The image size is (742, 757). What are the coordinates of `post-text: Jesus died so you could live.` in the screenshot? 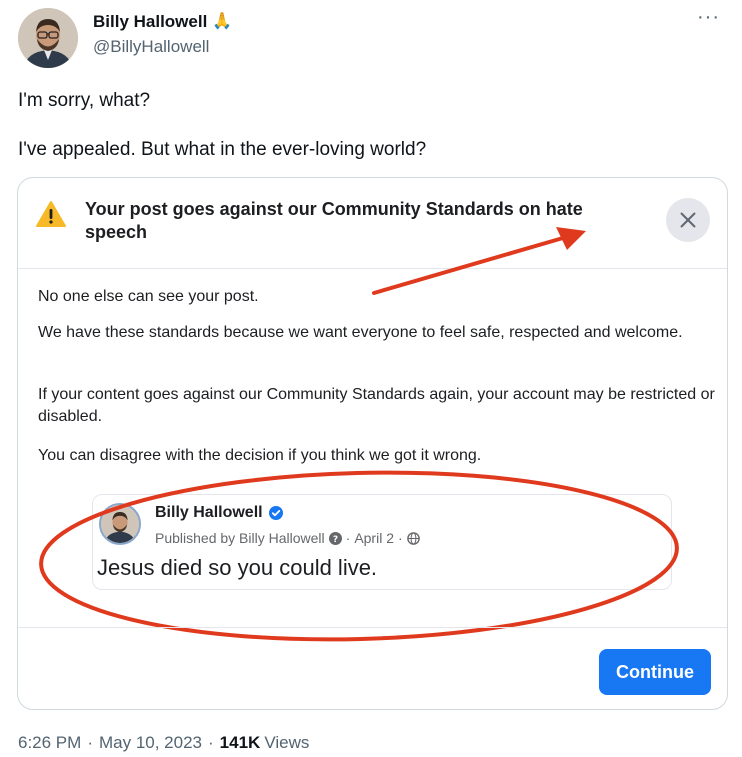 It's located at (237, 567).